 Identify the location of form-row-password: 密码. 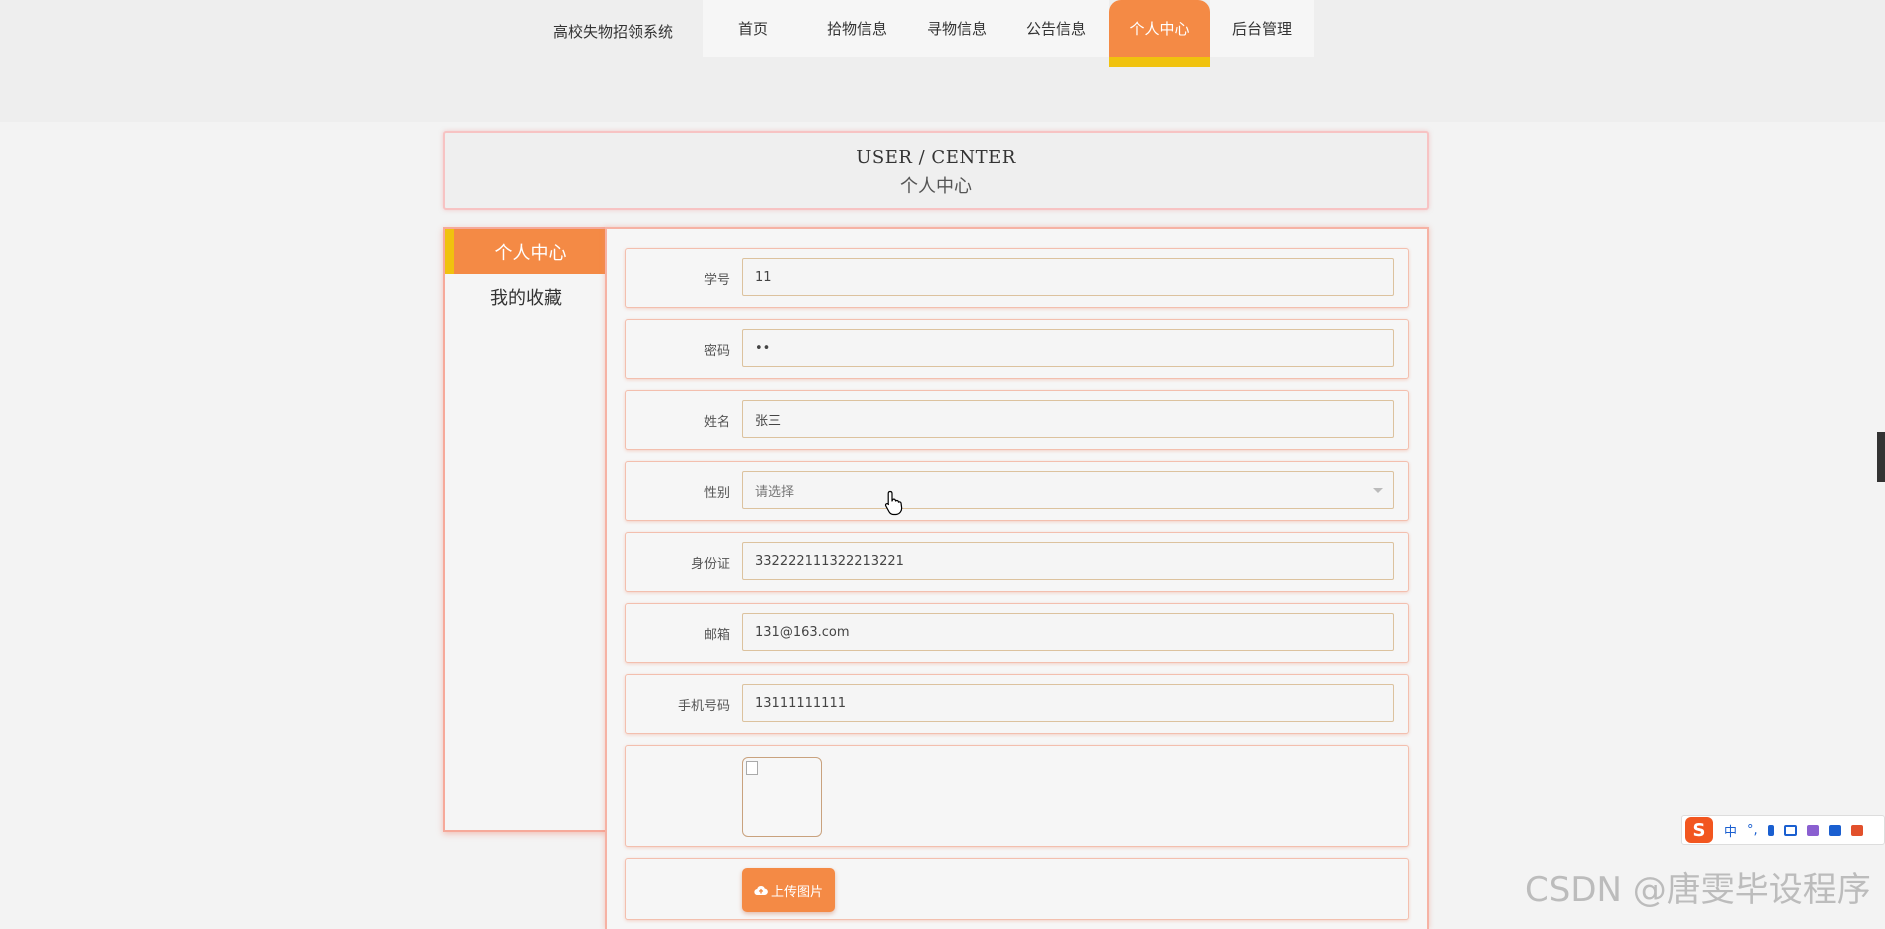
(1017, 349).